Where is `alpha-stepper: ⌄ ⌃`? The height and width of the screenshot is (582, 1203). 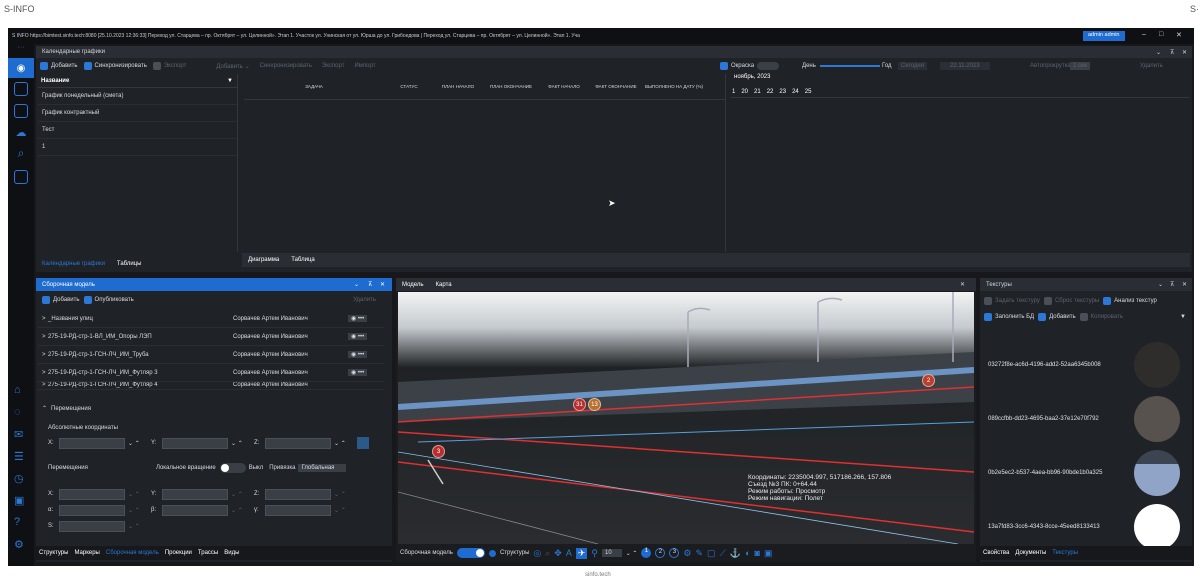
alpha-stepper: ⌄ ⌃ is located at coordinates (138, 510).